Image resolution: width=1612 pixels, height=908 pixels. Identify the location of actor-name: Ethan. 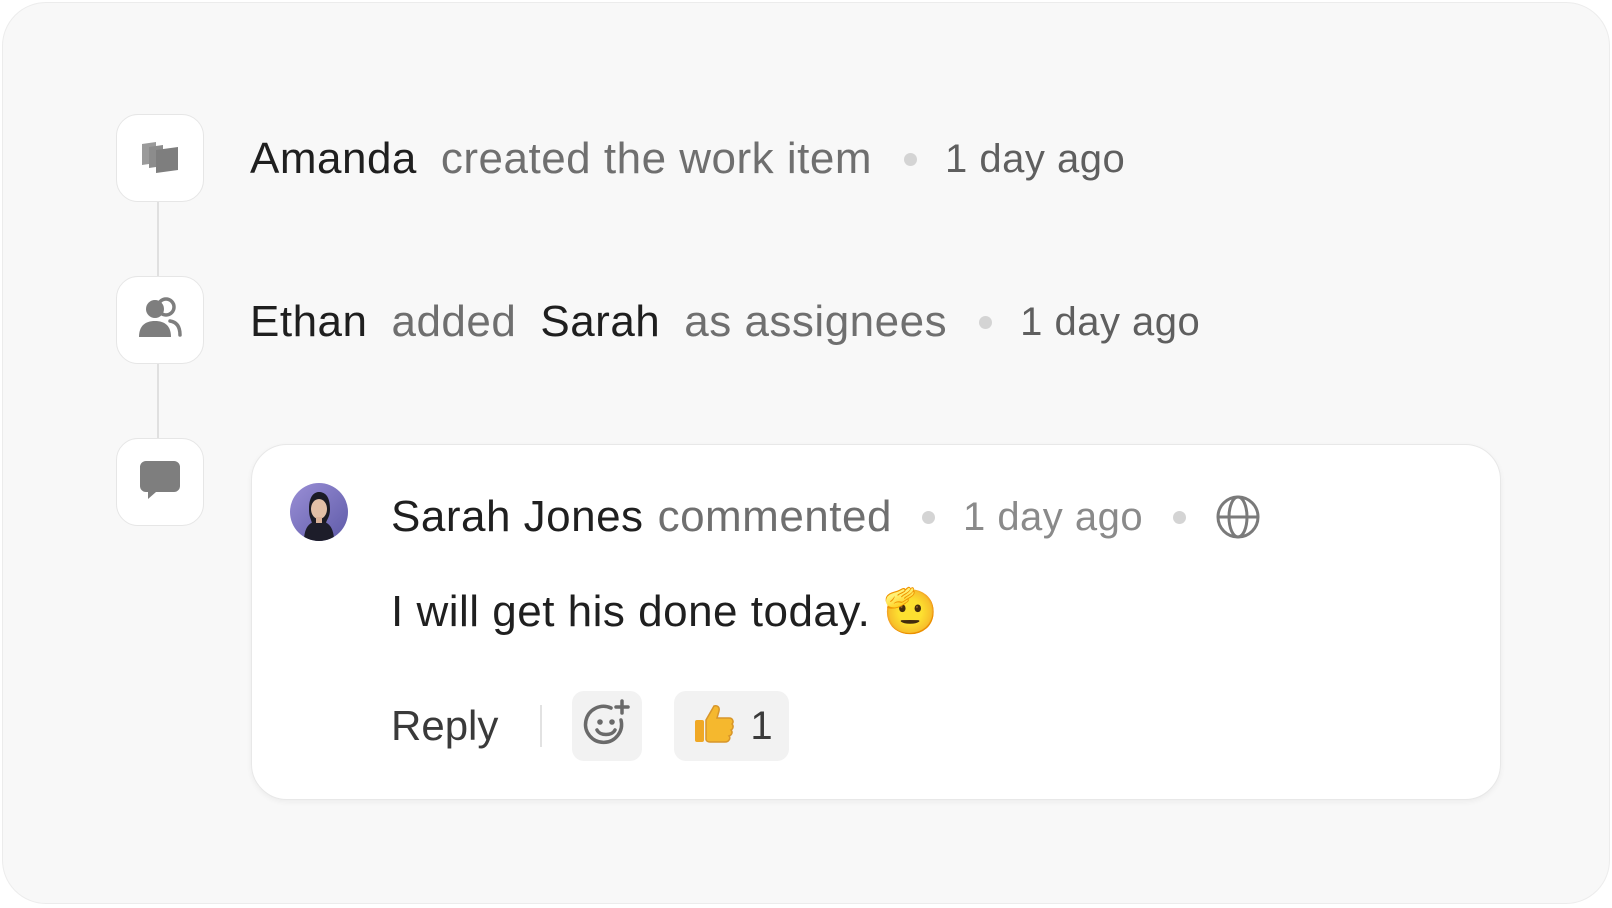
(308, 322).